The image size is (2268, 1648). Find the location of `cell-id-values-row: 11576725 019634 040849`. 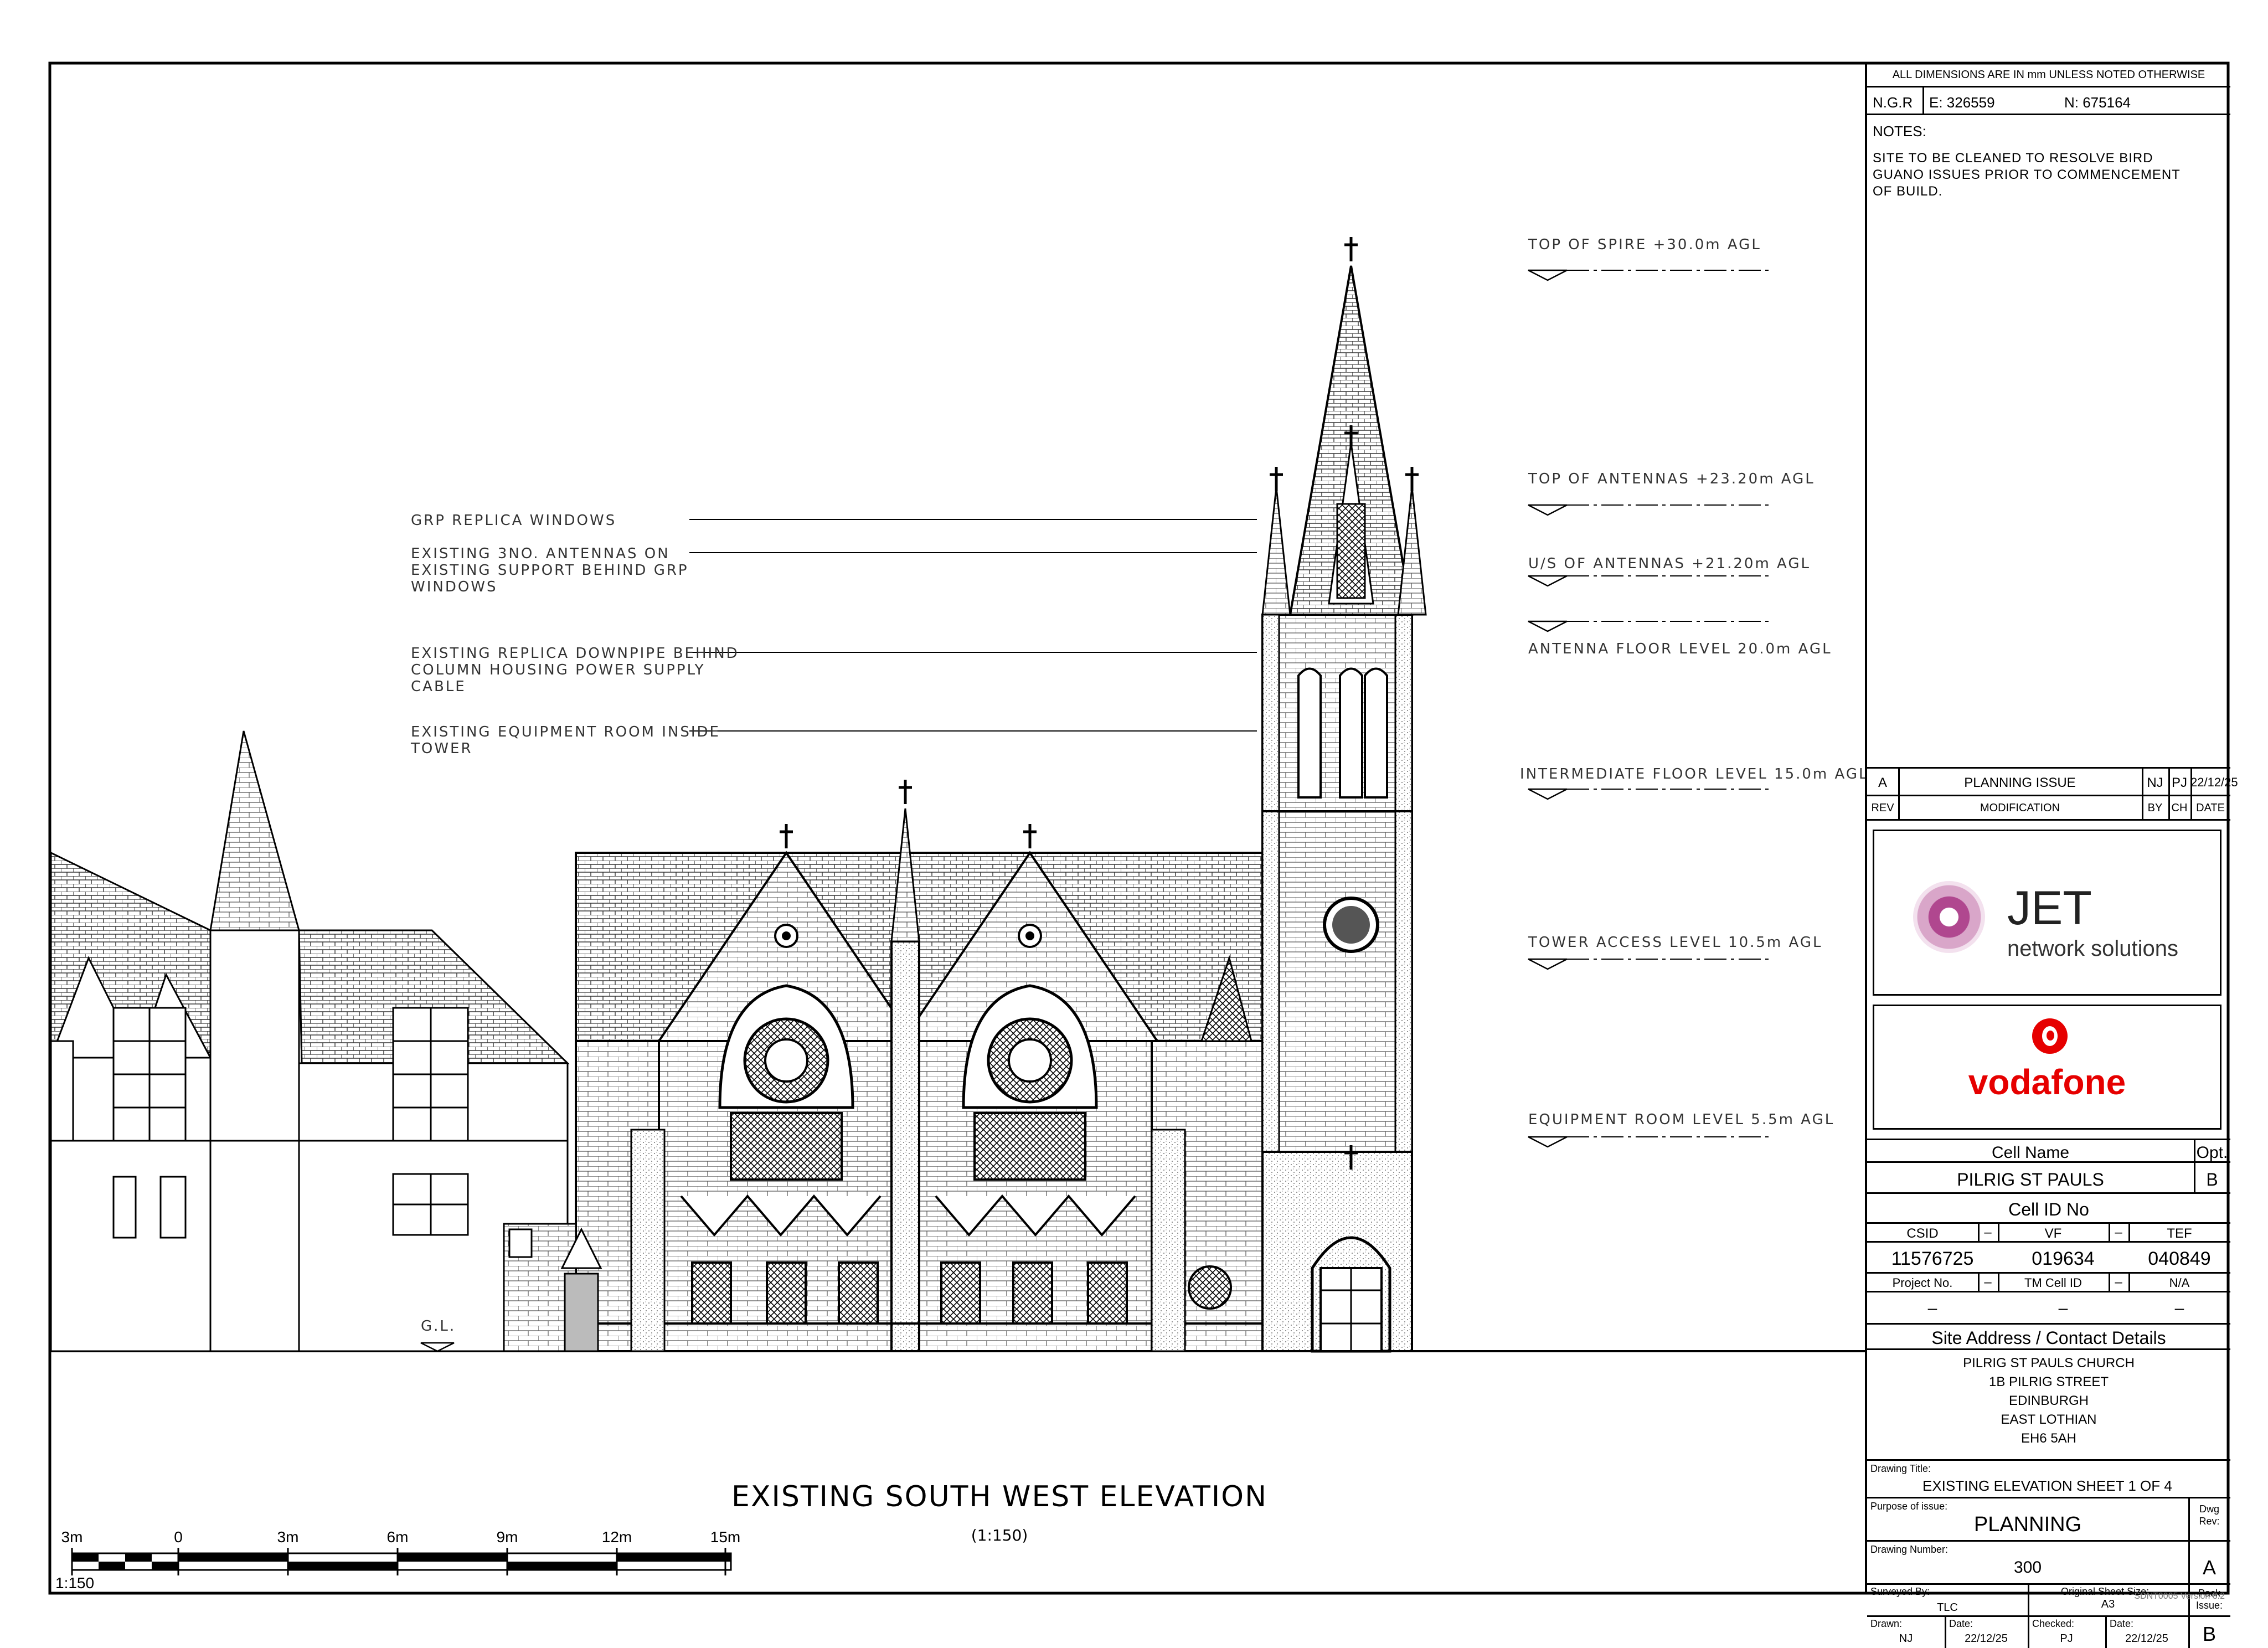

cell-id-values-row: 11576725 019634 040849 is located at coordinates (2048, 1258).